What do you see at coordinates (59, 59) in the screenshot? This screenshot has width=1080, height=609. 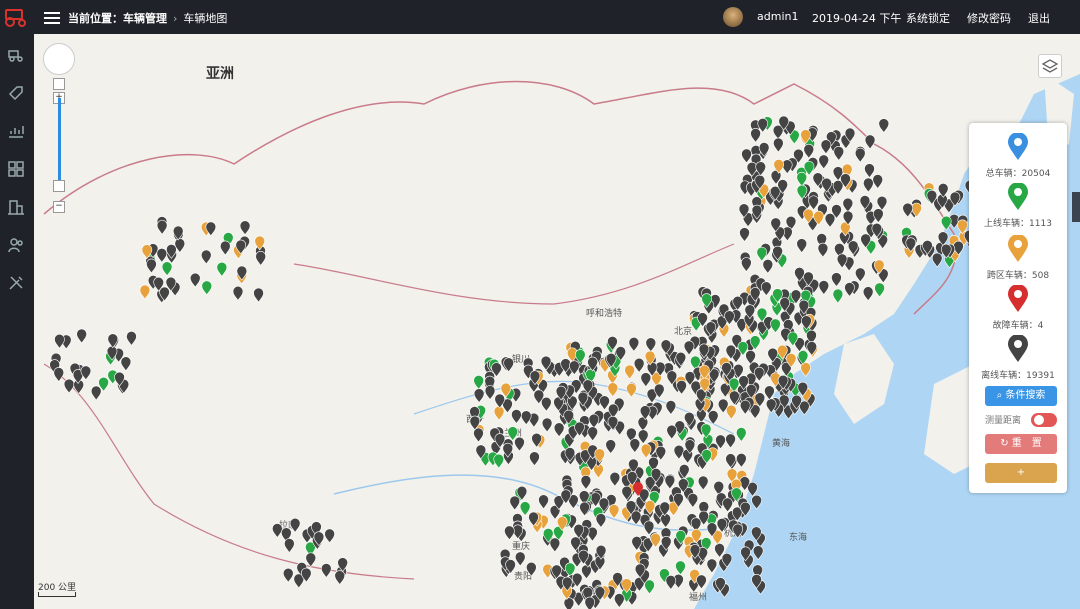 I see `pan-control` at bounding box center [59, 59].